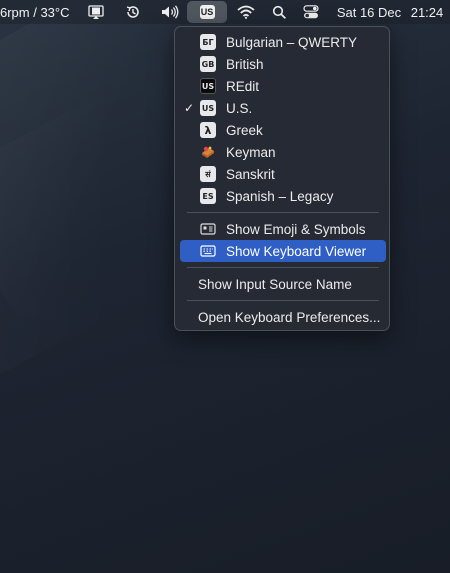  Describe the element at coordinates (208, 86) in the screenshot. I see `redit-badge-icon: US` at that location.